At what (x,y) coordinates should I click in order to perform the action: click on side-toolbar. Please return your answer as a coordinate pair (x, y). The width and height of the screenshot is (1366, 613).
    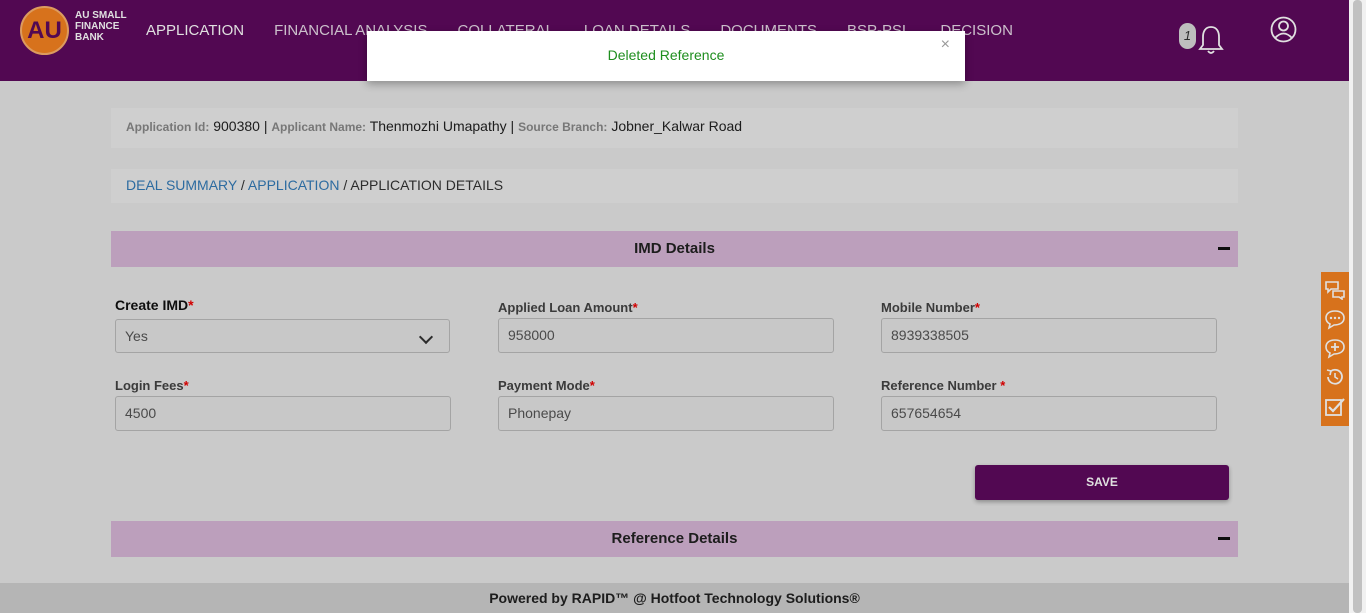
    Looking at the image, I should click on (1335, 349).